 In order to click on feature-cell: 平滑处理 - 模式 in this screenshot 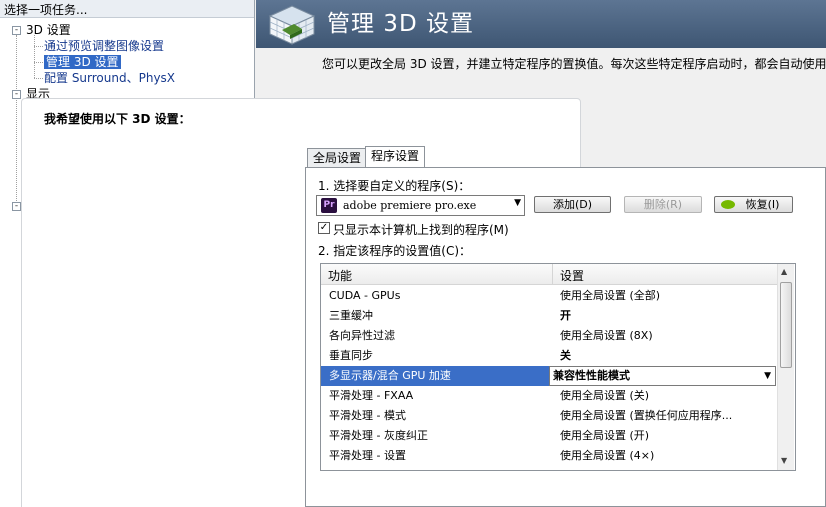, I will do `click(367, 415)`.